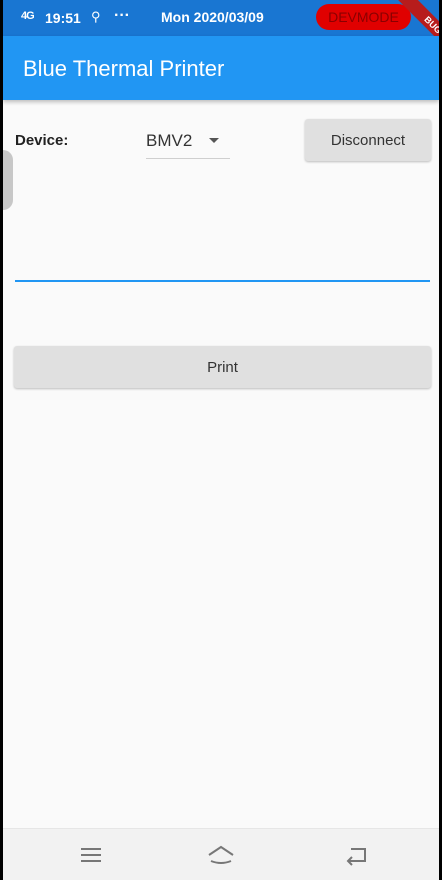  I want to click on status-time: 19:51, so click(63, 18).